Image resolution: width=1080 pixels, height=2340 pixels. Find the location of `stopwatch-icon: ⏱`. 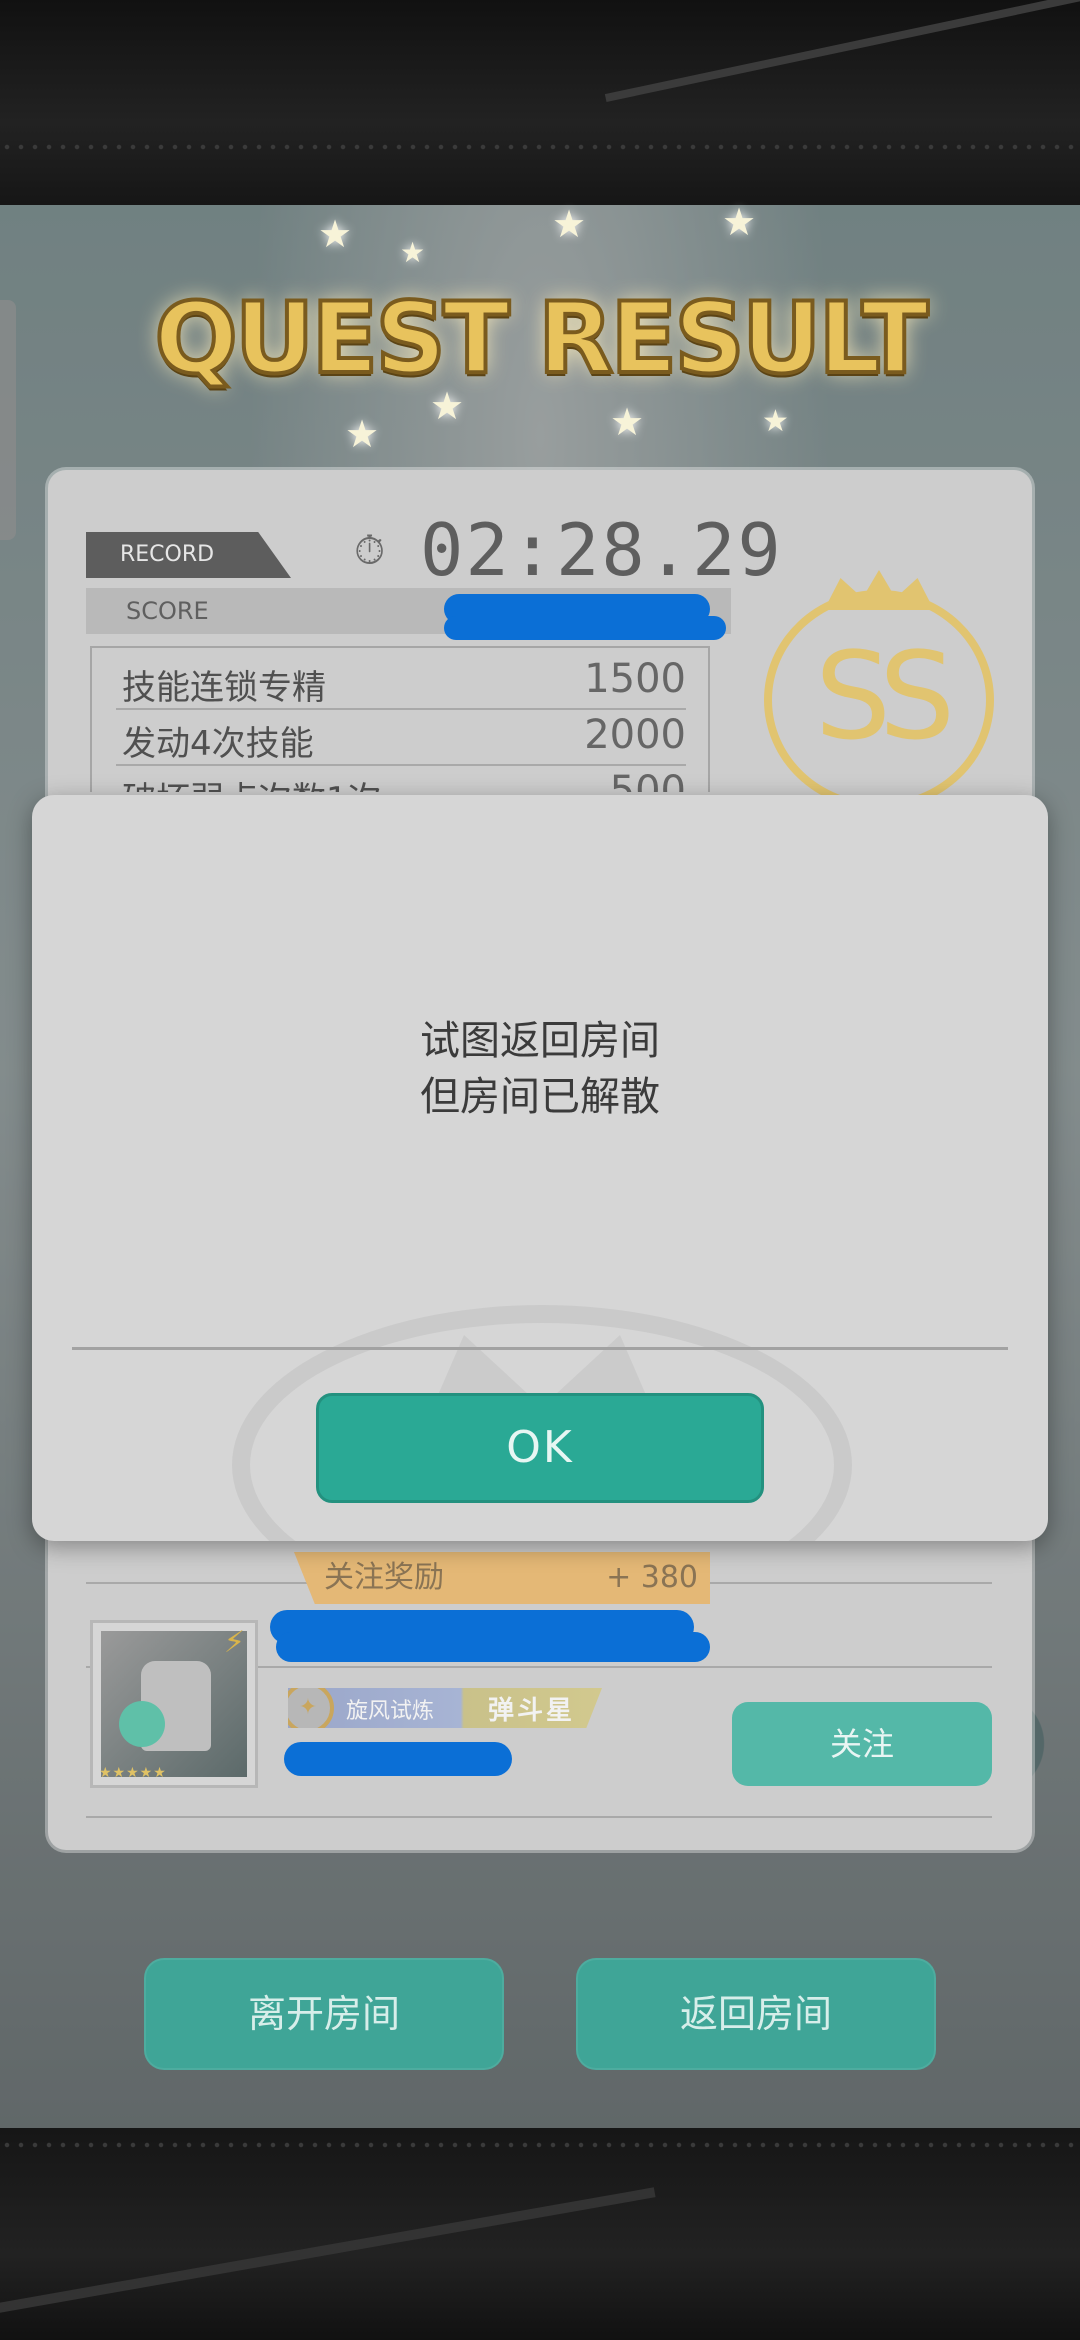

stopwatch-icon: ⏱ is located at coordinates (370, 551).